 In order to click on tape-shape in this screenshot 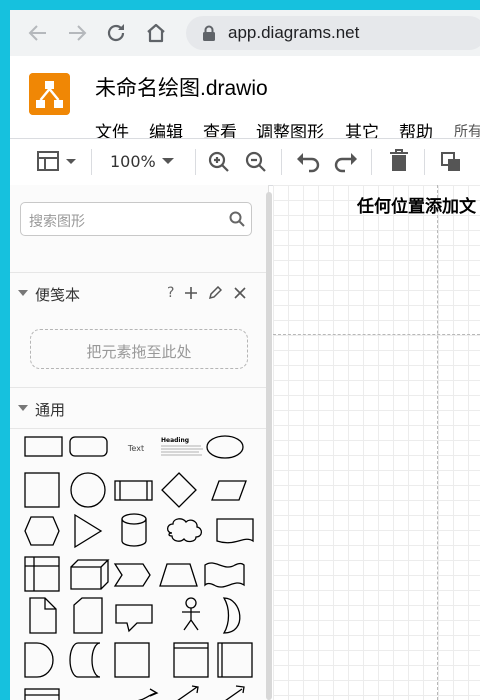, I will do `click(224, 575)`.